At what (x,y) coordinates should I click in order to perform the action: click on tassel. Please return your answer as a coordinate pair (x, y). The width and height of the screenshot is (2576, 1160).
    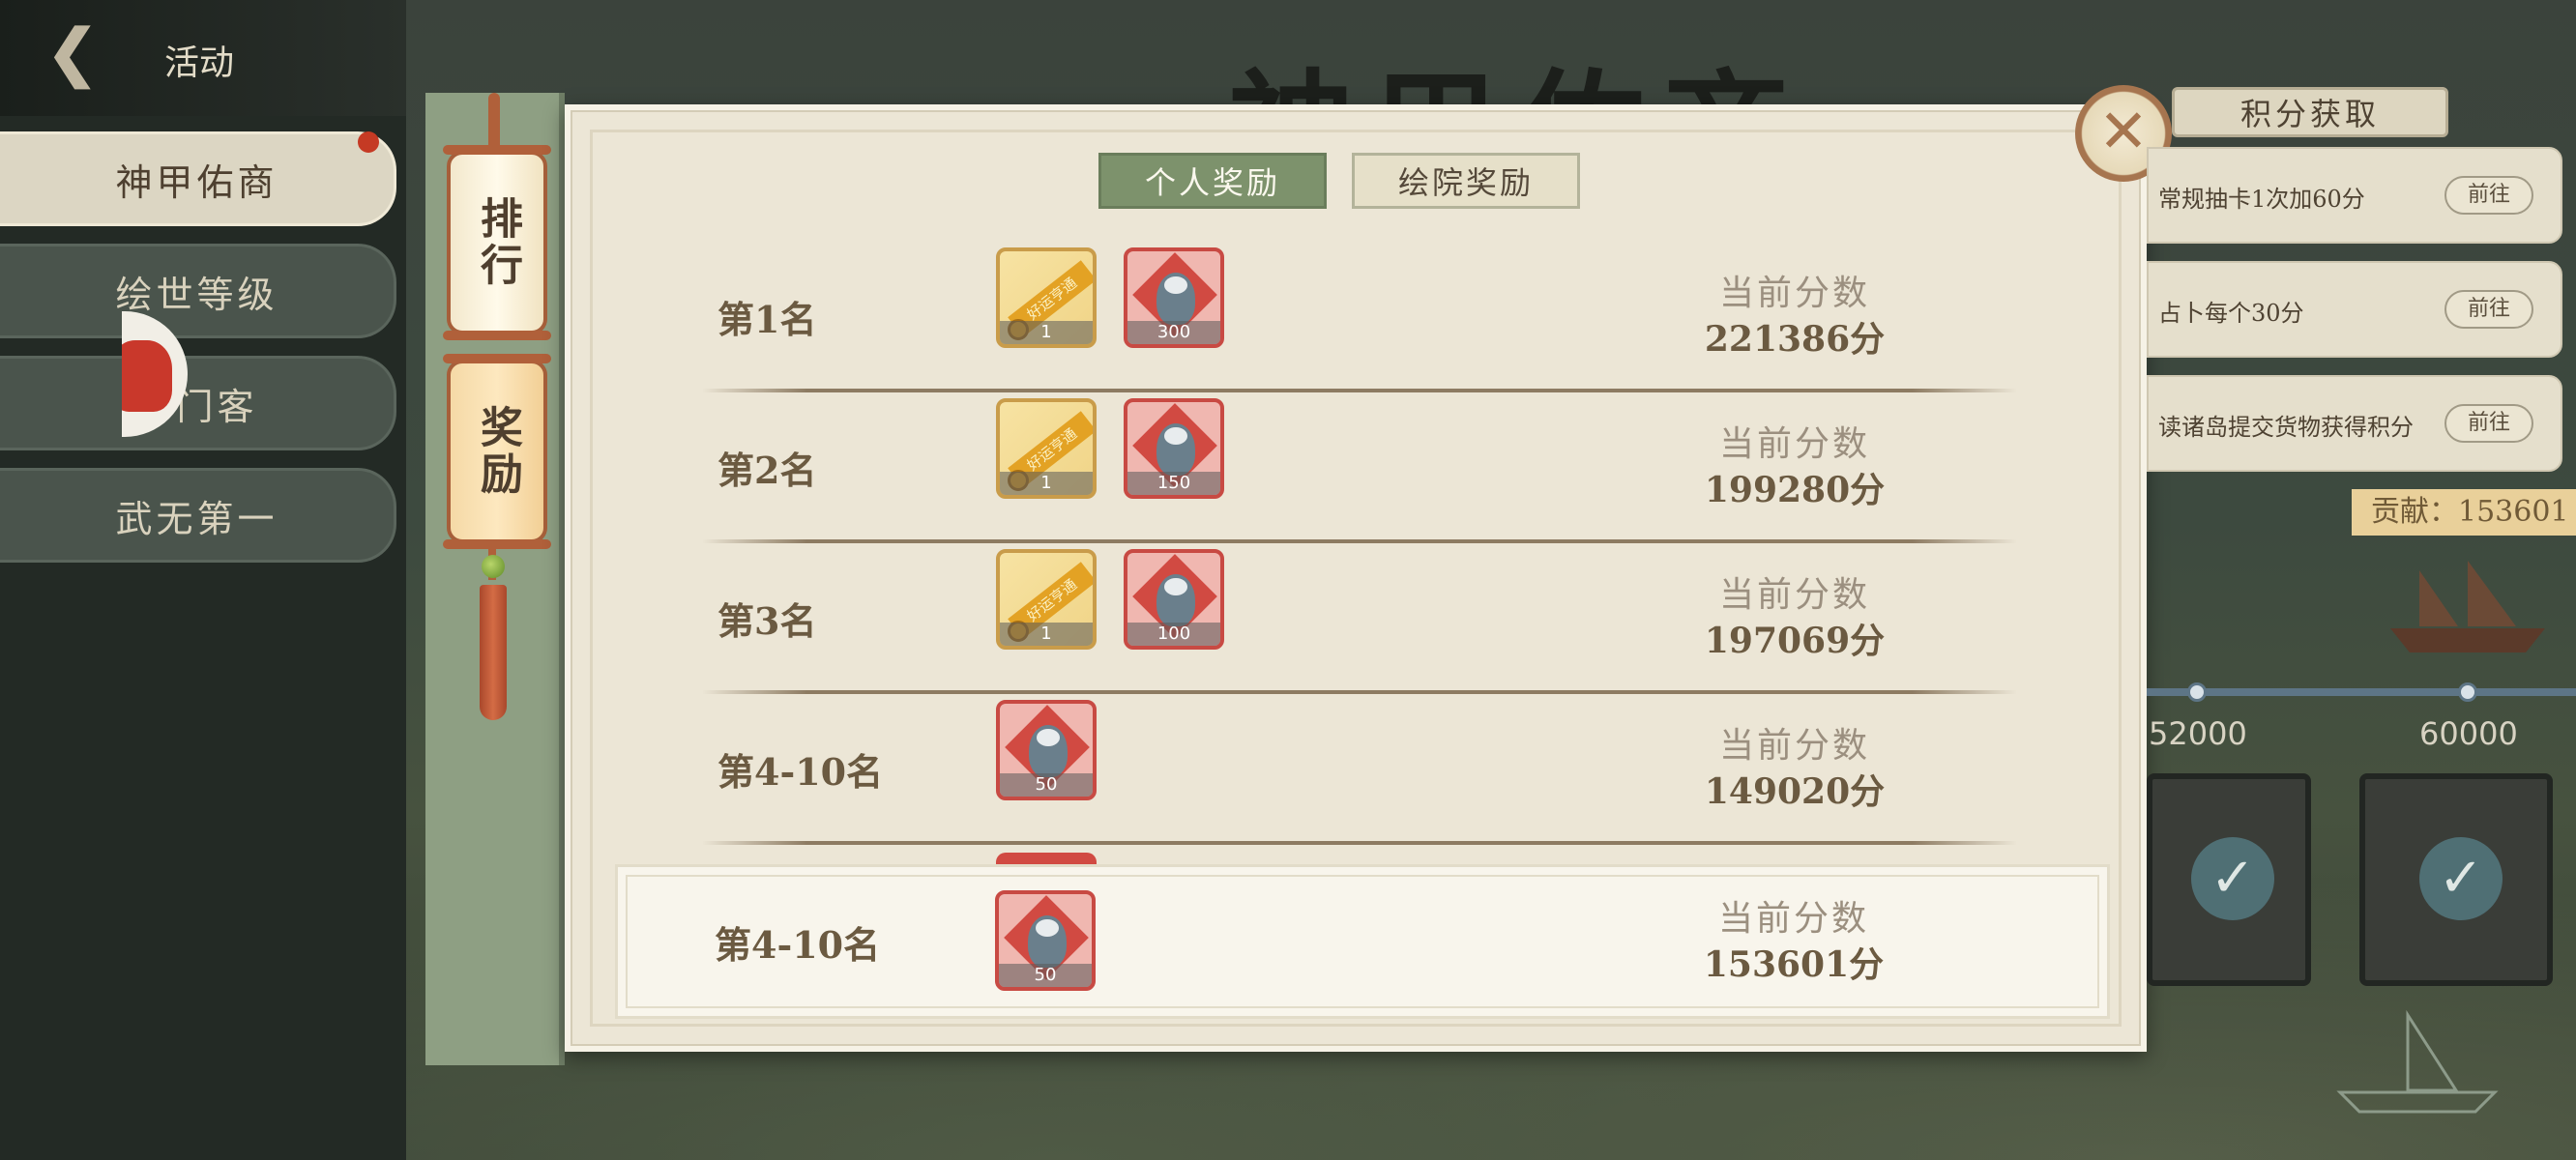
    Looking at the image, I should click on (493, 652).